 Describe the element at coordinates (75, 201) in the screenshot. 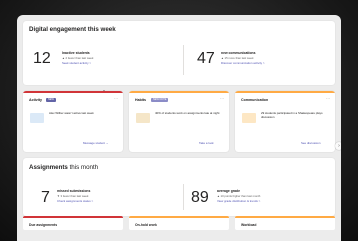

I see `missed-link: Check assignments status >` at that location.